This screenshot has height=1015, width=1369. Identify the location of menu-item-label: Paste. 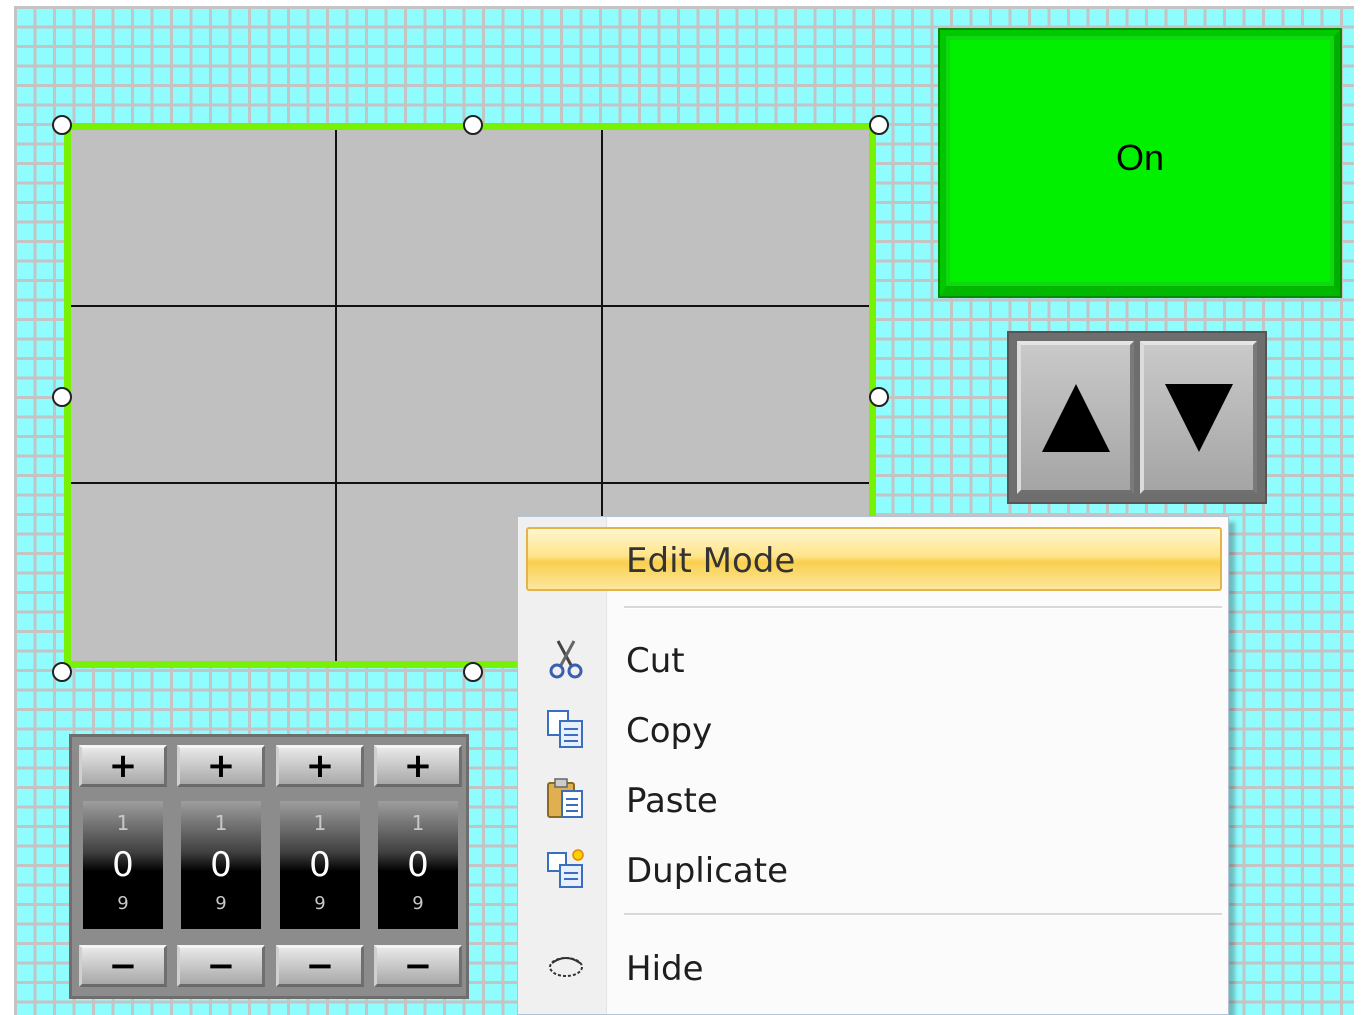
(672, 801).